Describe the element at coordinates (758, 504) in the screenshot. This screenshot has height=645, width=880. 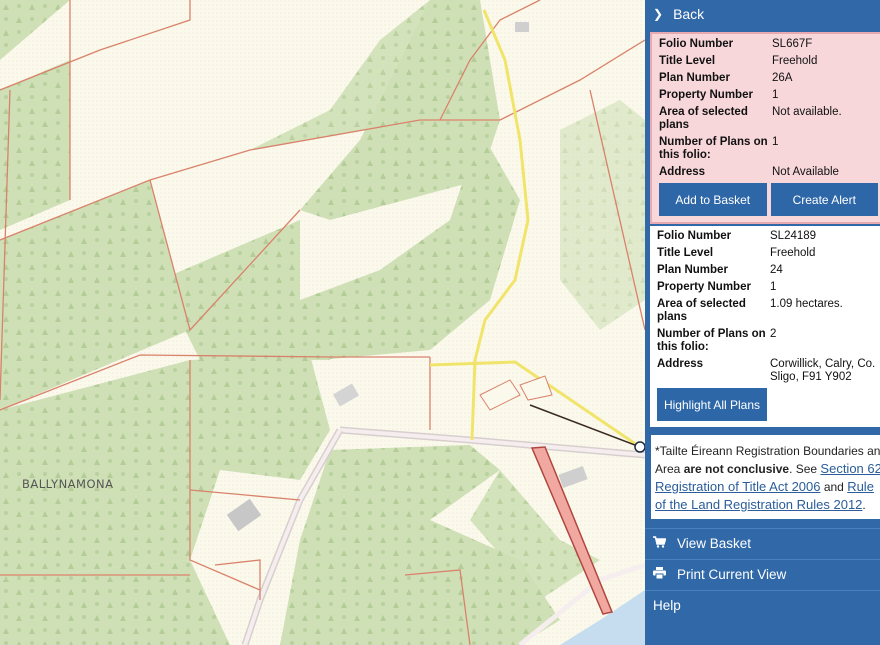
I see `registration-rules-link: of the Land Registration Rules 2012` at that location.